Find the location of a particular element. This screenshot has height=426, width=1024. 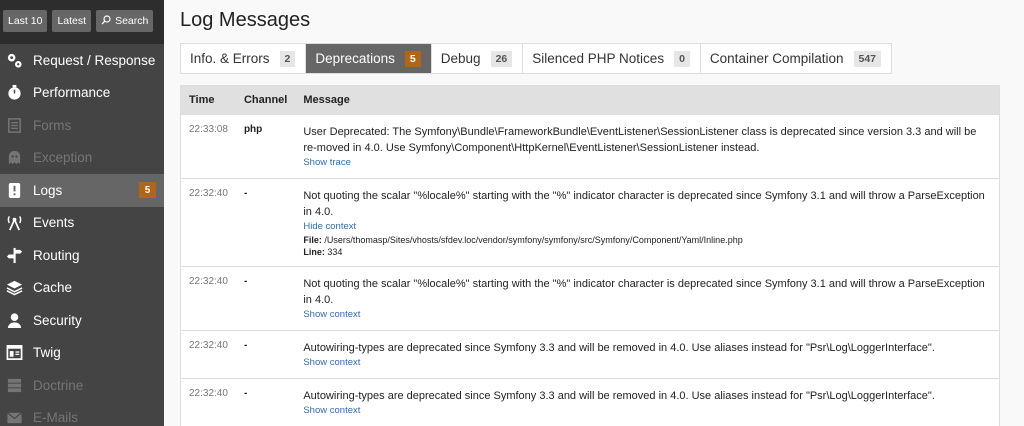

sidebar-item-label: Performance is located at coordinates (72, 93).